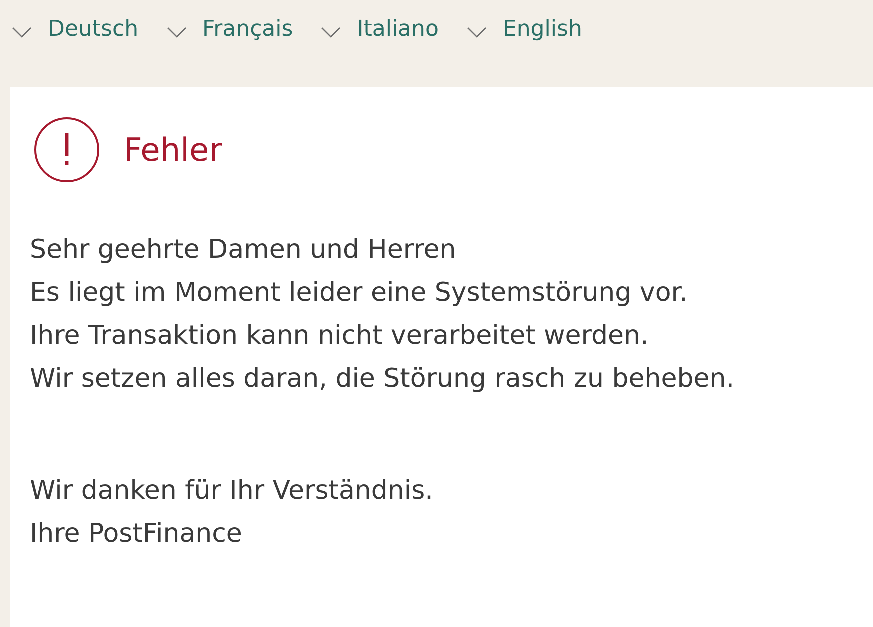 Image resolution: width=873 pixels, height=627 pixels. What do you see at coordinates (359, 293) in the screenshot?
I see `message-text: Es liegt im Moment leider eine Systemstörung vor.` at bounding box center [359, 293].